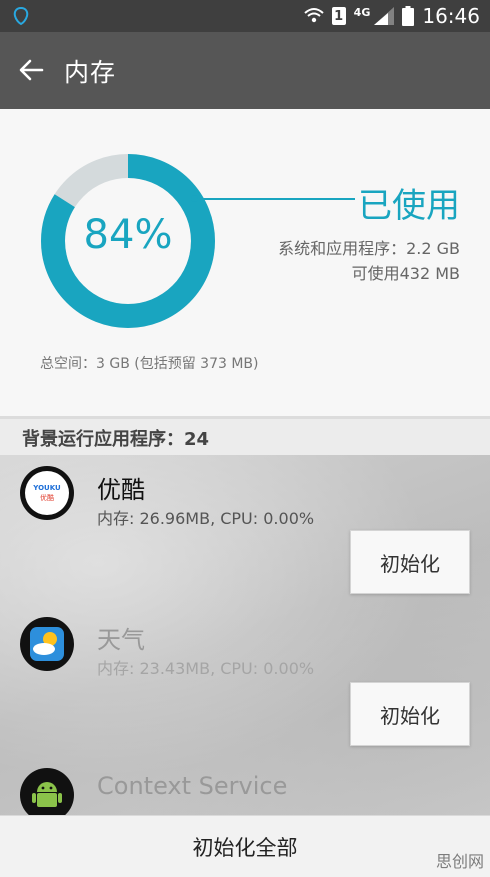 The image size is (490, 877). I want to click on watermark: 思创网, so click(459, 861).